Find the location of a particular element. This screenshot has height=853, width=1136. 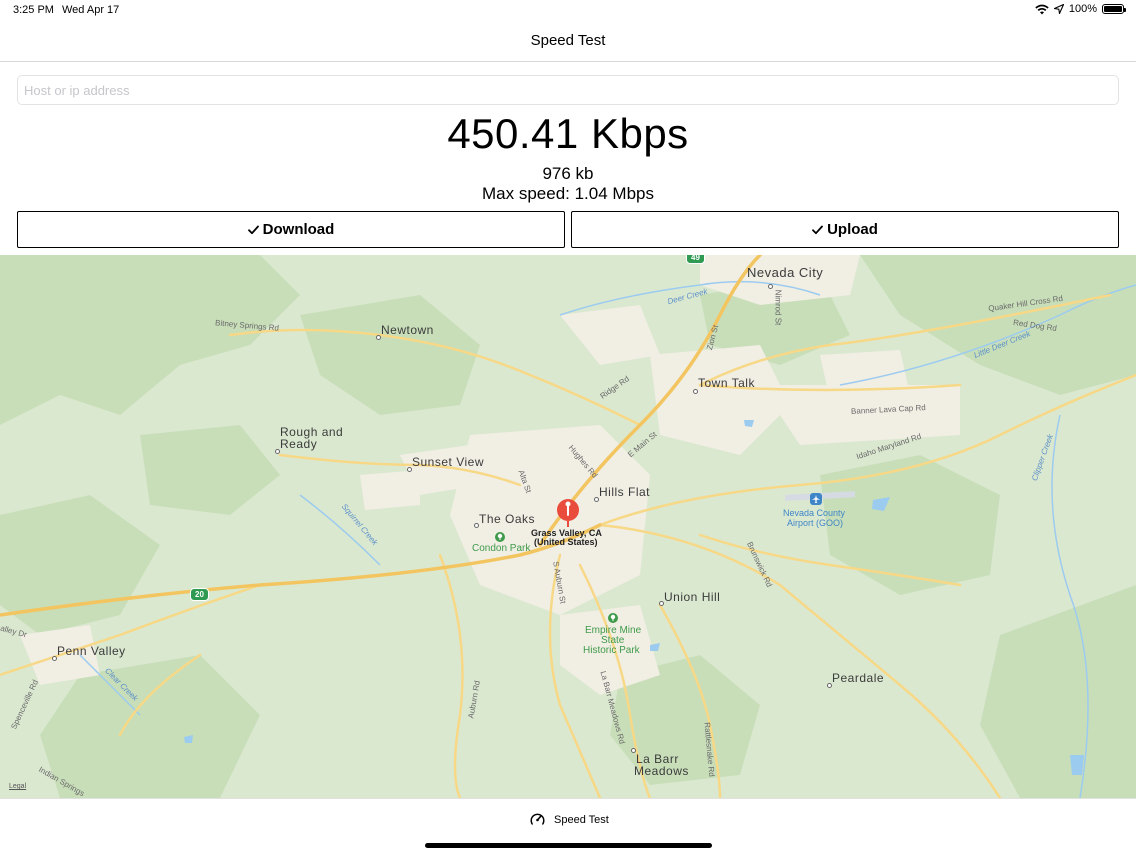

place-penn-valley: Penn Valley is located at coordinates (91, 651).